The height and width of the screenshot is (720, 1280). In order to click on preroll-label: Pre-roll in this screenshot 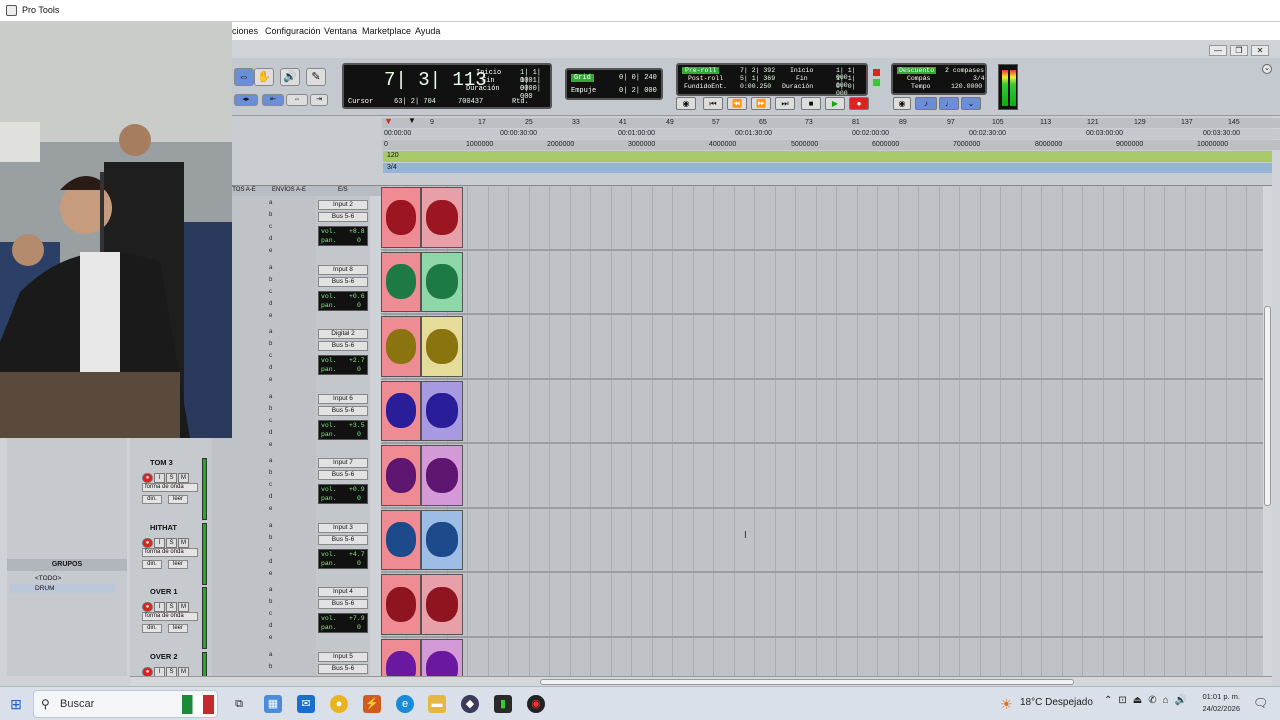, I will do `click(701, 70)`.